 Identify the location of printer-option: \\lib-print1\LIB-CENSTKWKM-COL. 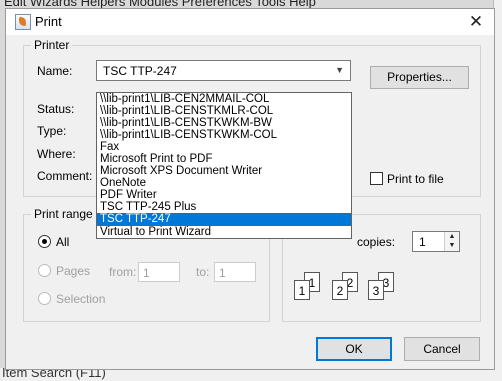
(224, 135).